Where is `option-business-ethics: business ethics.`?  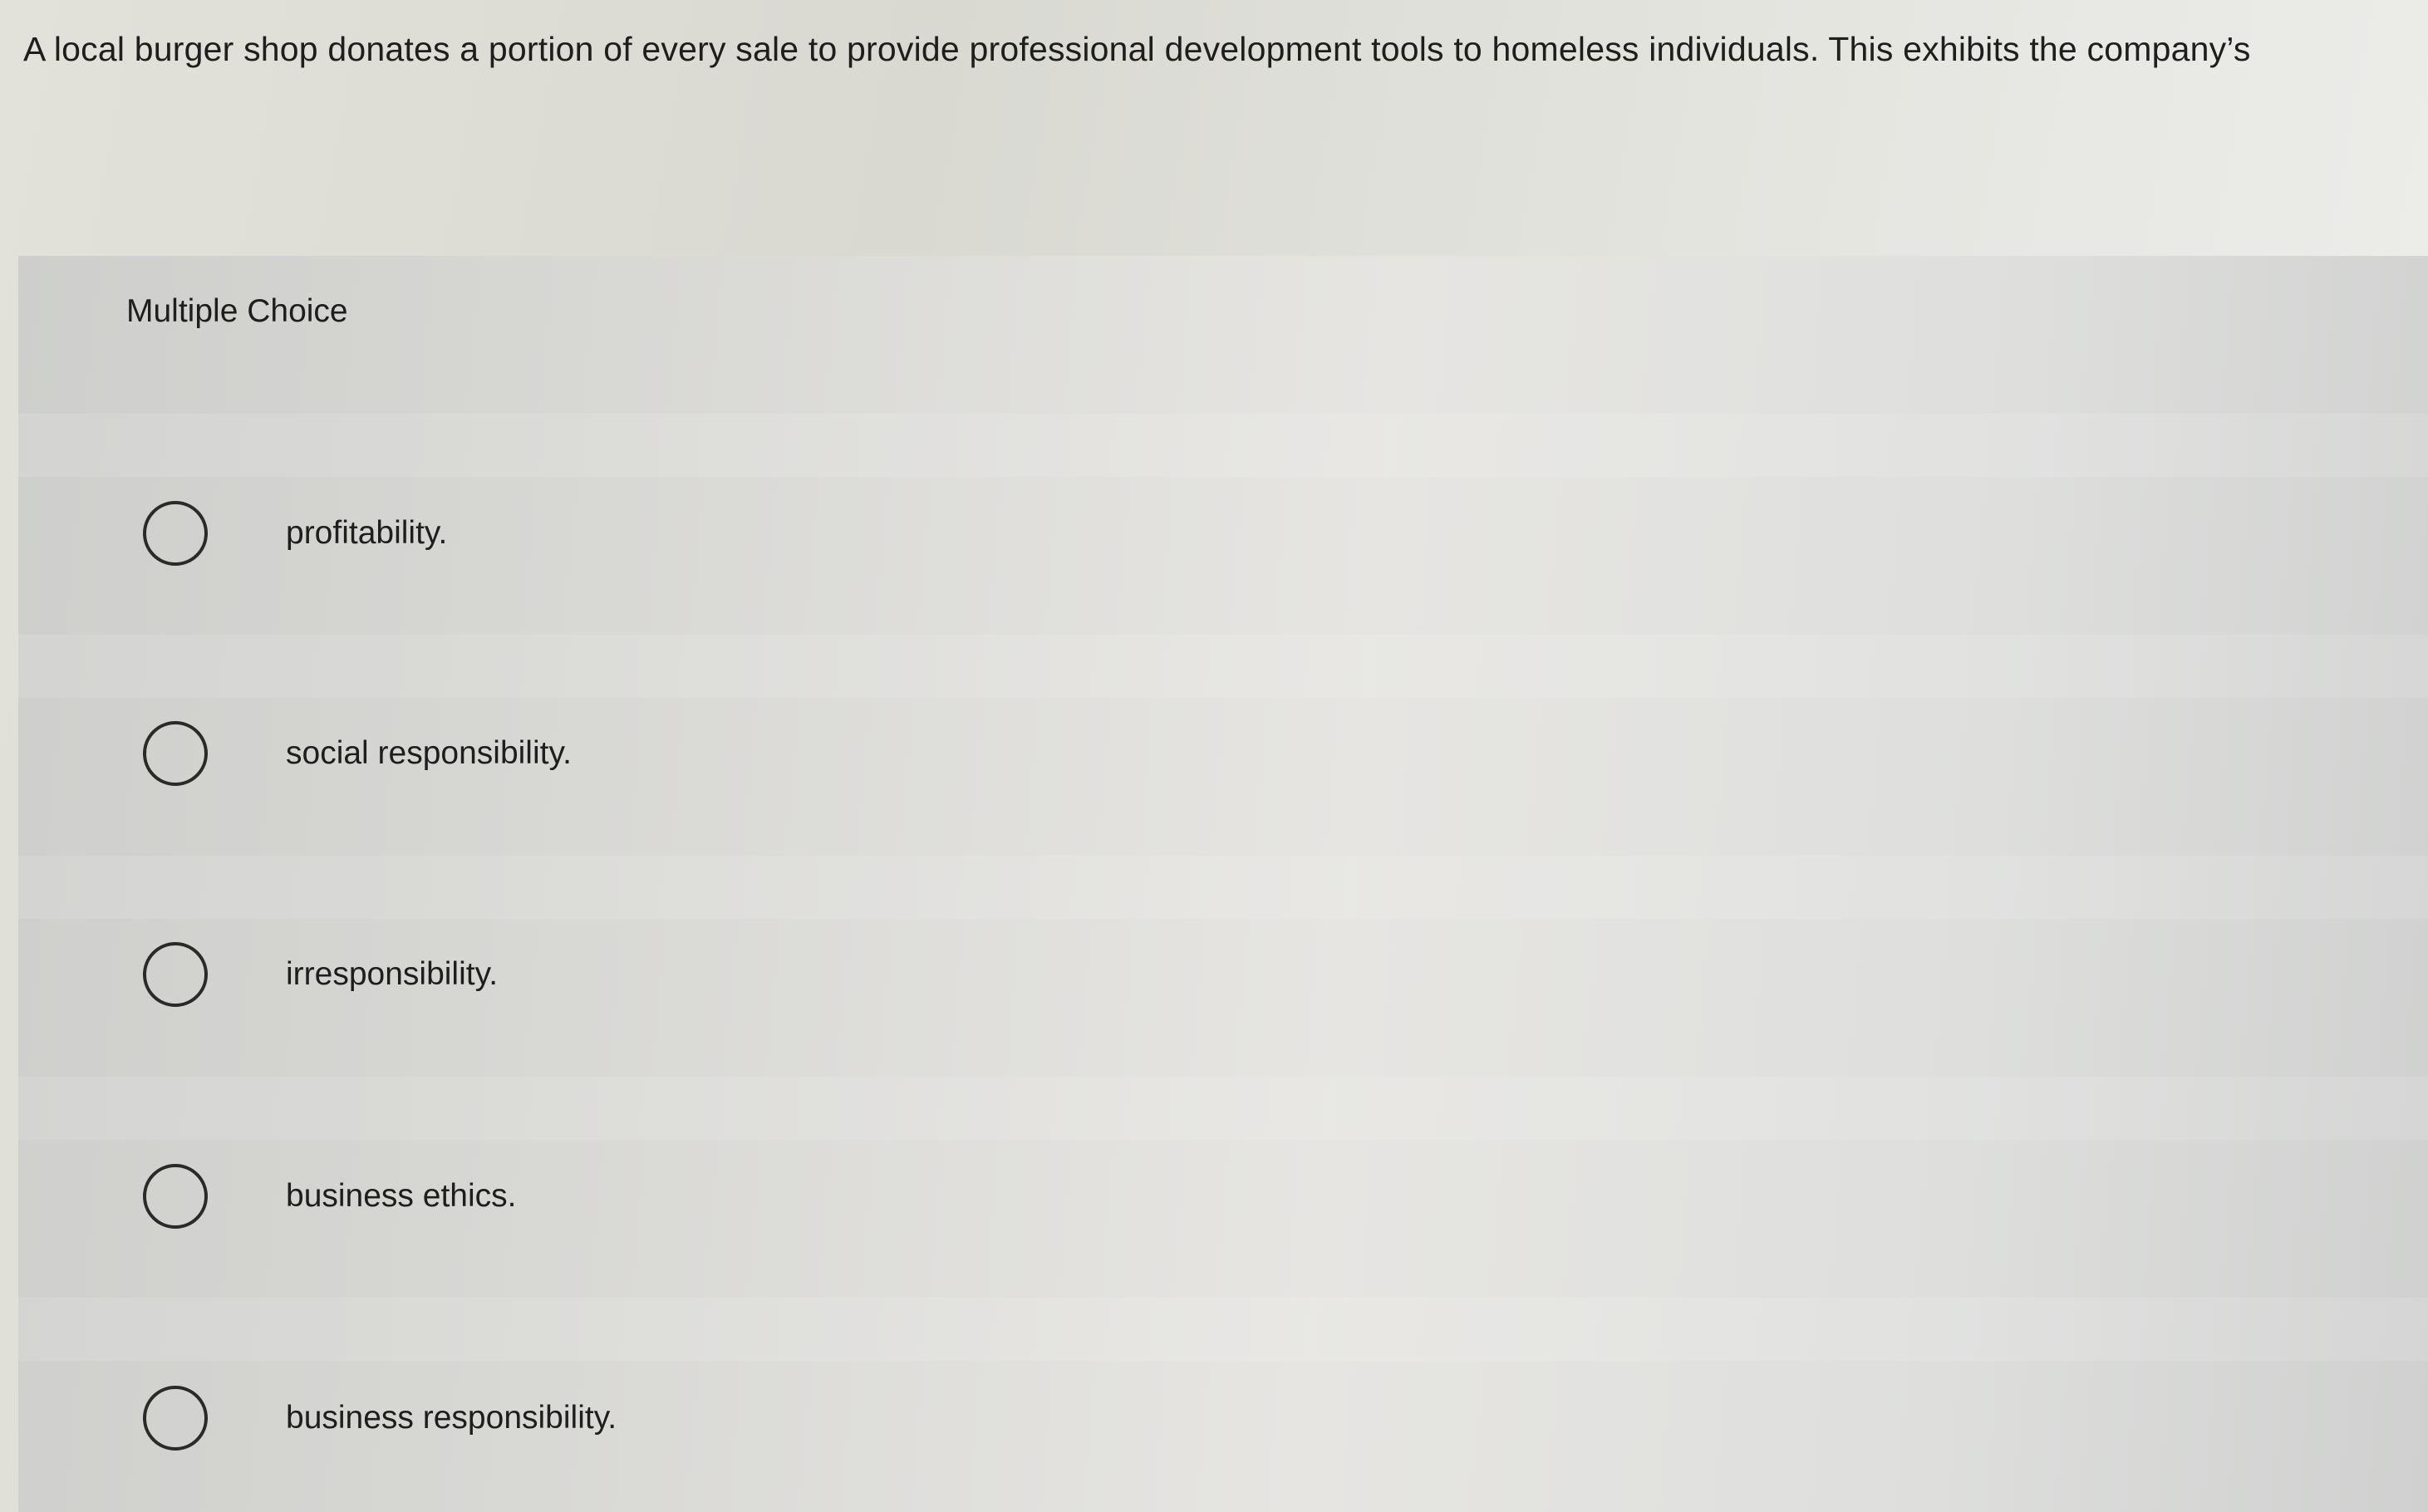
option-business-ethics: business ethics. is located at coordinates (329, 1196).